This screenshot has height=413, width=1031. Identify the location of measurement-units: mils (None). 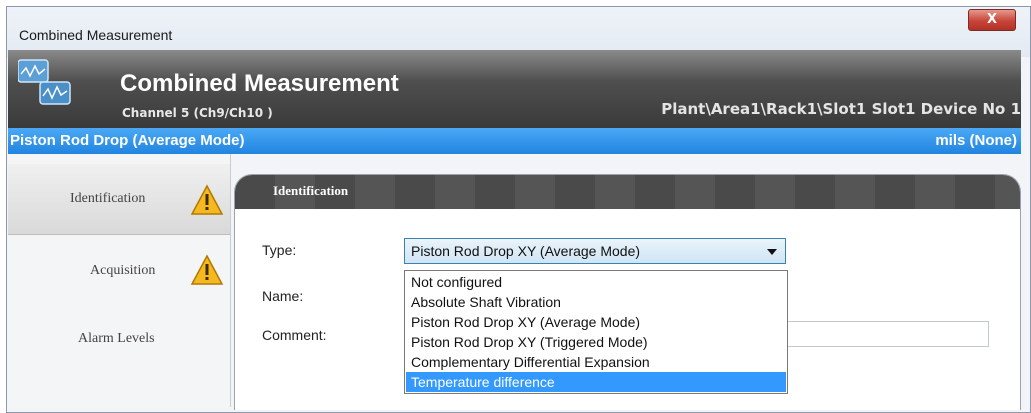
(976, 140).